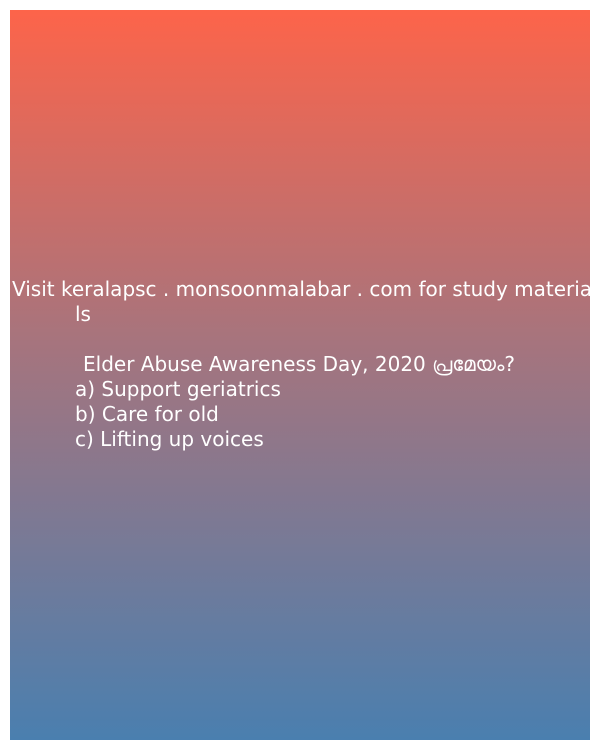 The height and width of the screenshot is (750, 600). Describe the element at coordinates (169, 439) in the screenshot. I see `option-c: c) Lifting up voices` at that location.